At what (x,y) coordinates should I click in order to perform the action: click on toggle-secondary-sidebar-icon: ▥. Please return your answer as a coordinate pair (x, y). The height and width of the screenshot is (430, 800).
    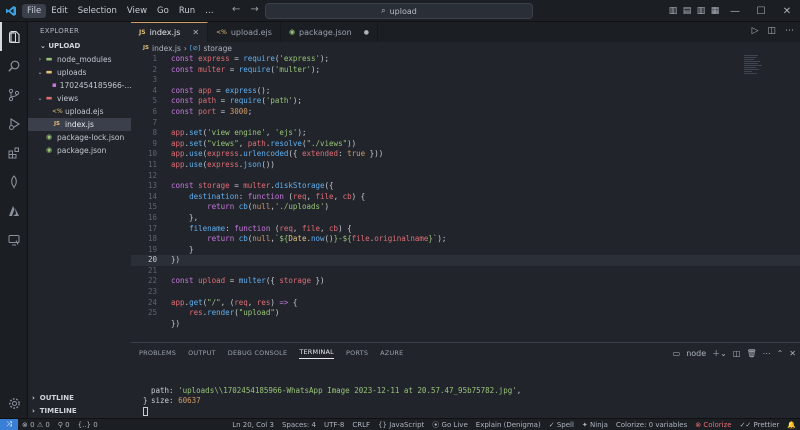
    Looking at the image, I should click on (701, 11).